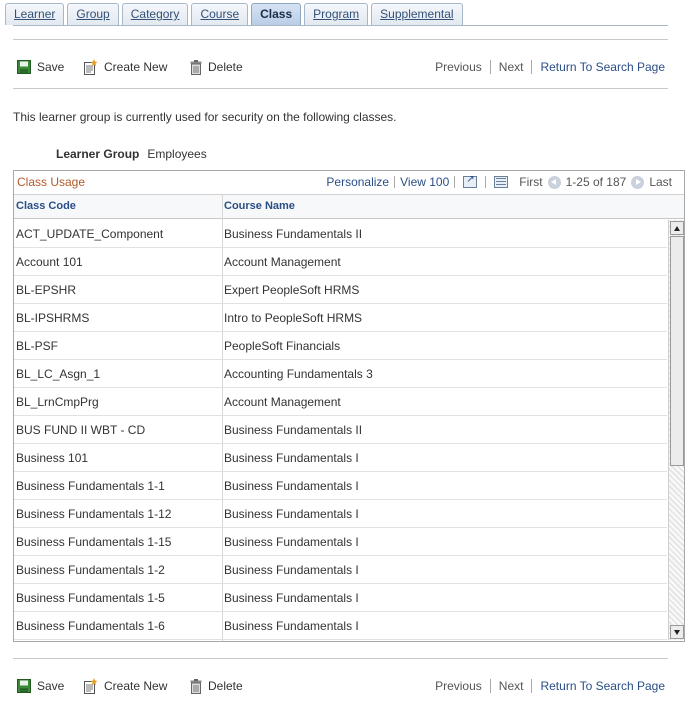  What do you see at coordinates (336, 14) in the screenshot?
I see `tab-program: Program` at bounding box center [336, 14].